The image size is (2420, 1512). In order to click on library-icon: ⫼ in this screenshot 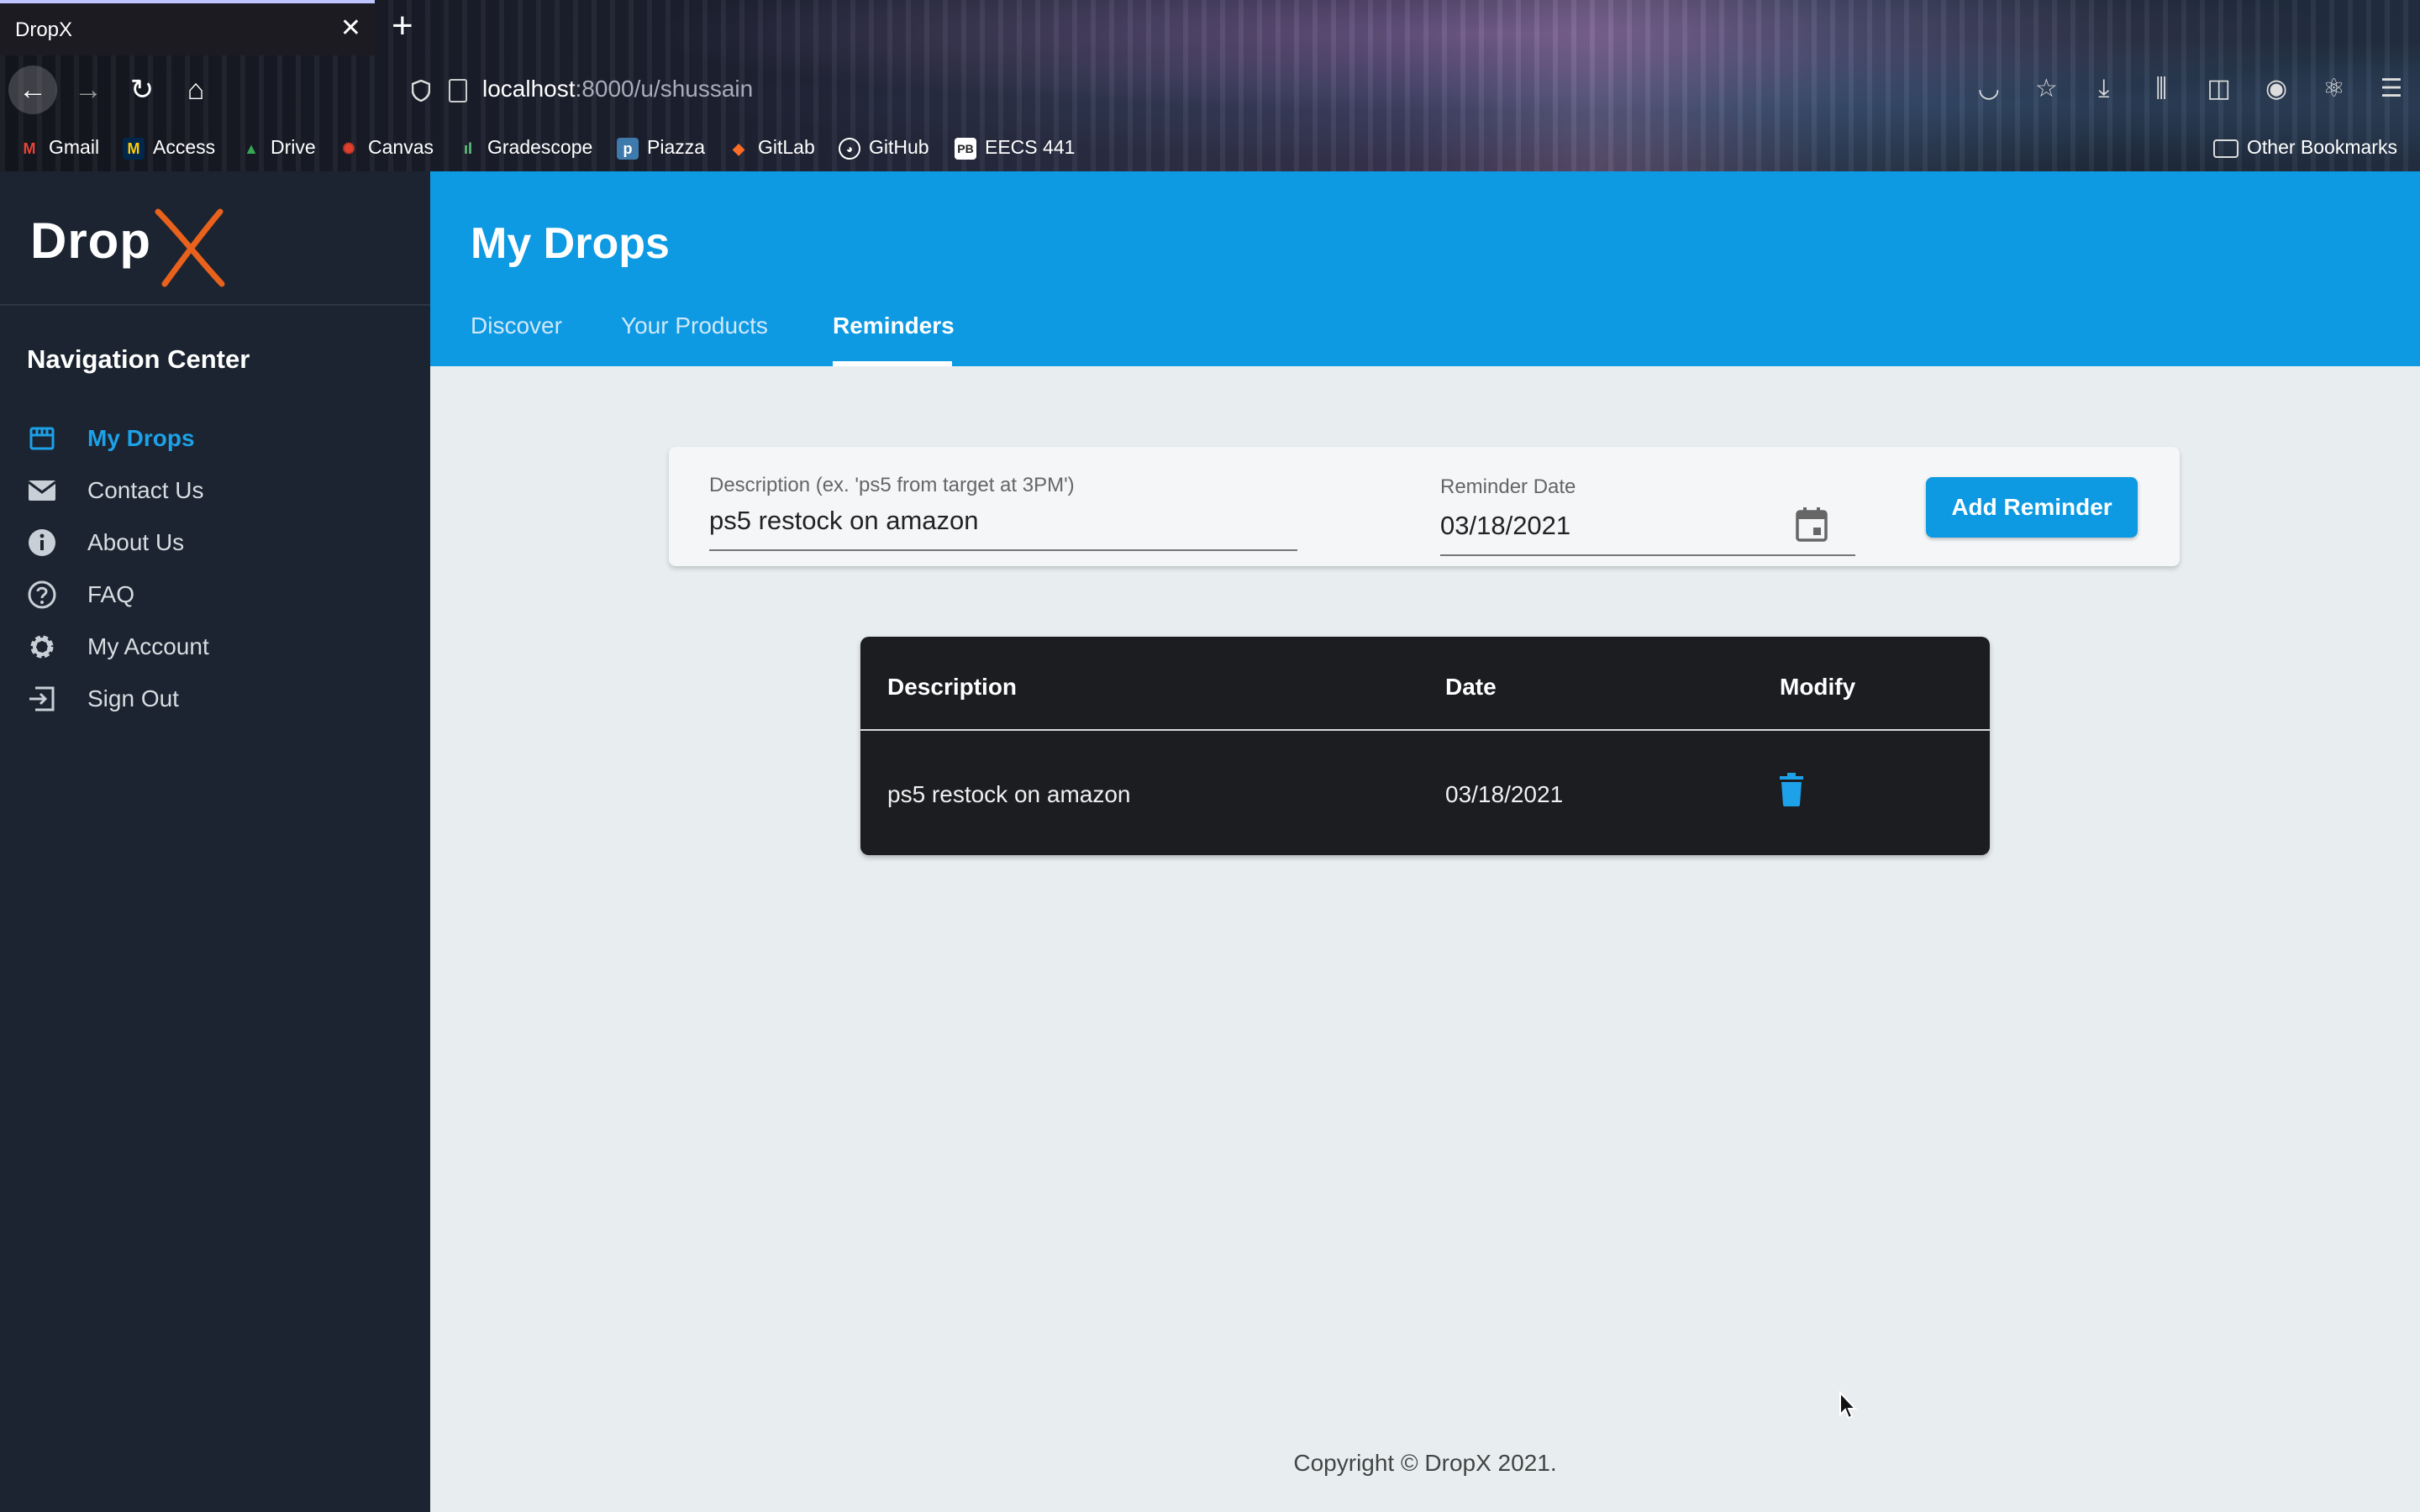, I will do `click(2161, 89)`.